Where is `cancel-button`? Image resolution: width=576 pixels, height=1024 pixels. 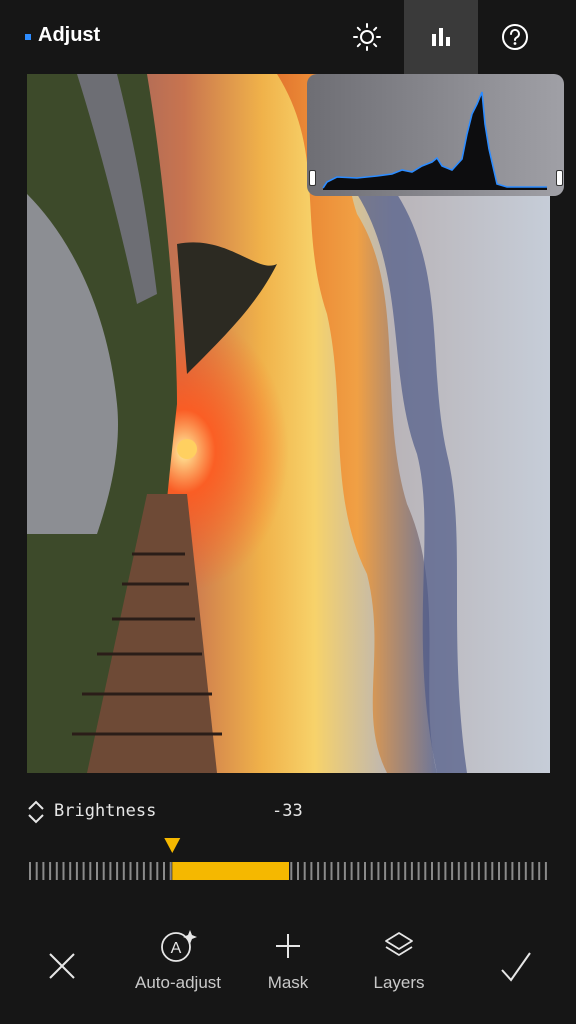 cancel-button is located at coordinates (62, 968).